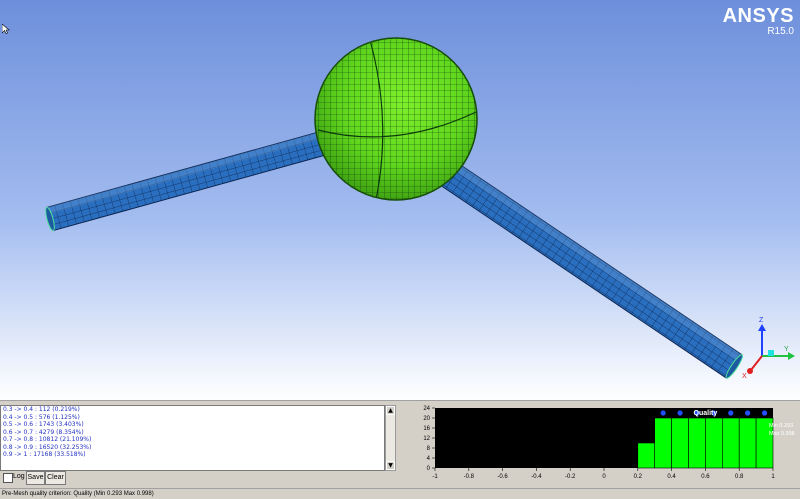 The height and width of the screenshot is (499, 800). What do you see at coordinates (758, 16) in the screenshot?
I see `brand-name: ANSYS` at bounding box center [758, 16].